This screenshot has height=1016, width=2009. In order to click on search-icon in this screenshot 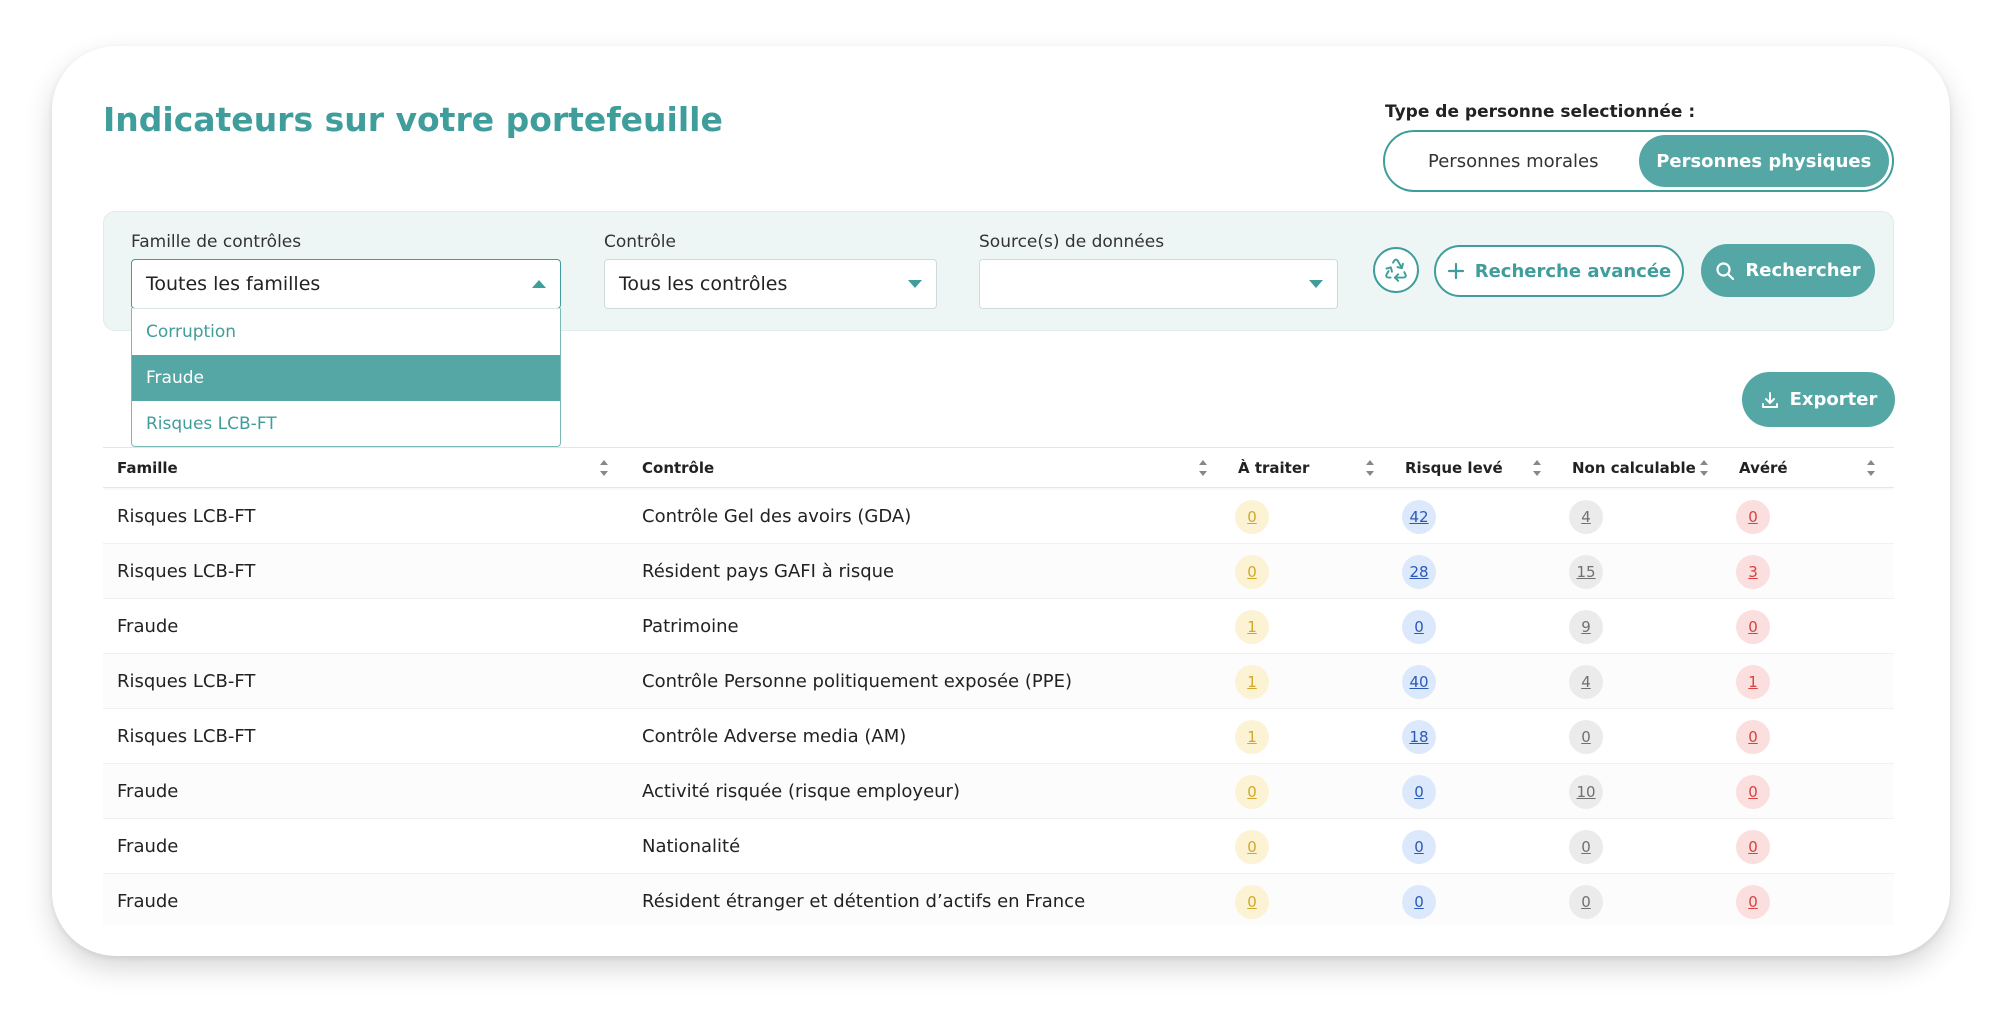, I will do `click(1725, 270)`.